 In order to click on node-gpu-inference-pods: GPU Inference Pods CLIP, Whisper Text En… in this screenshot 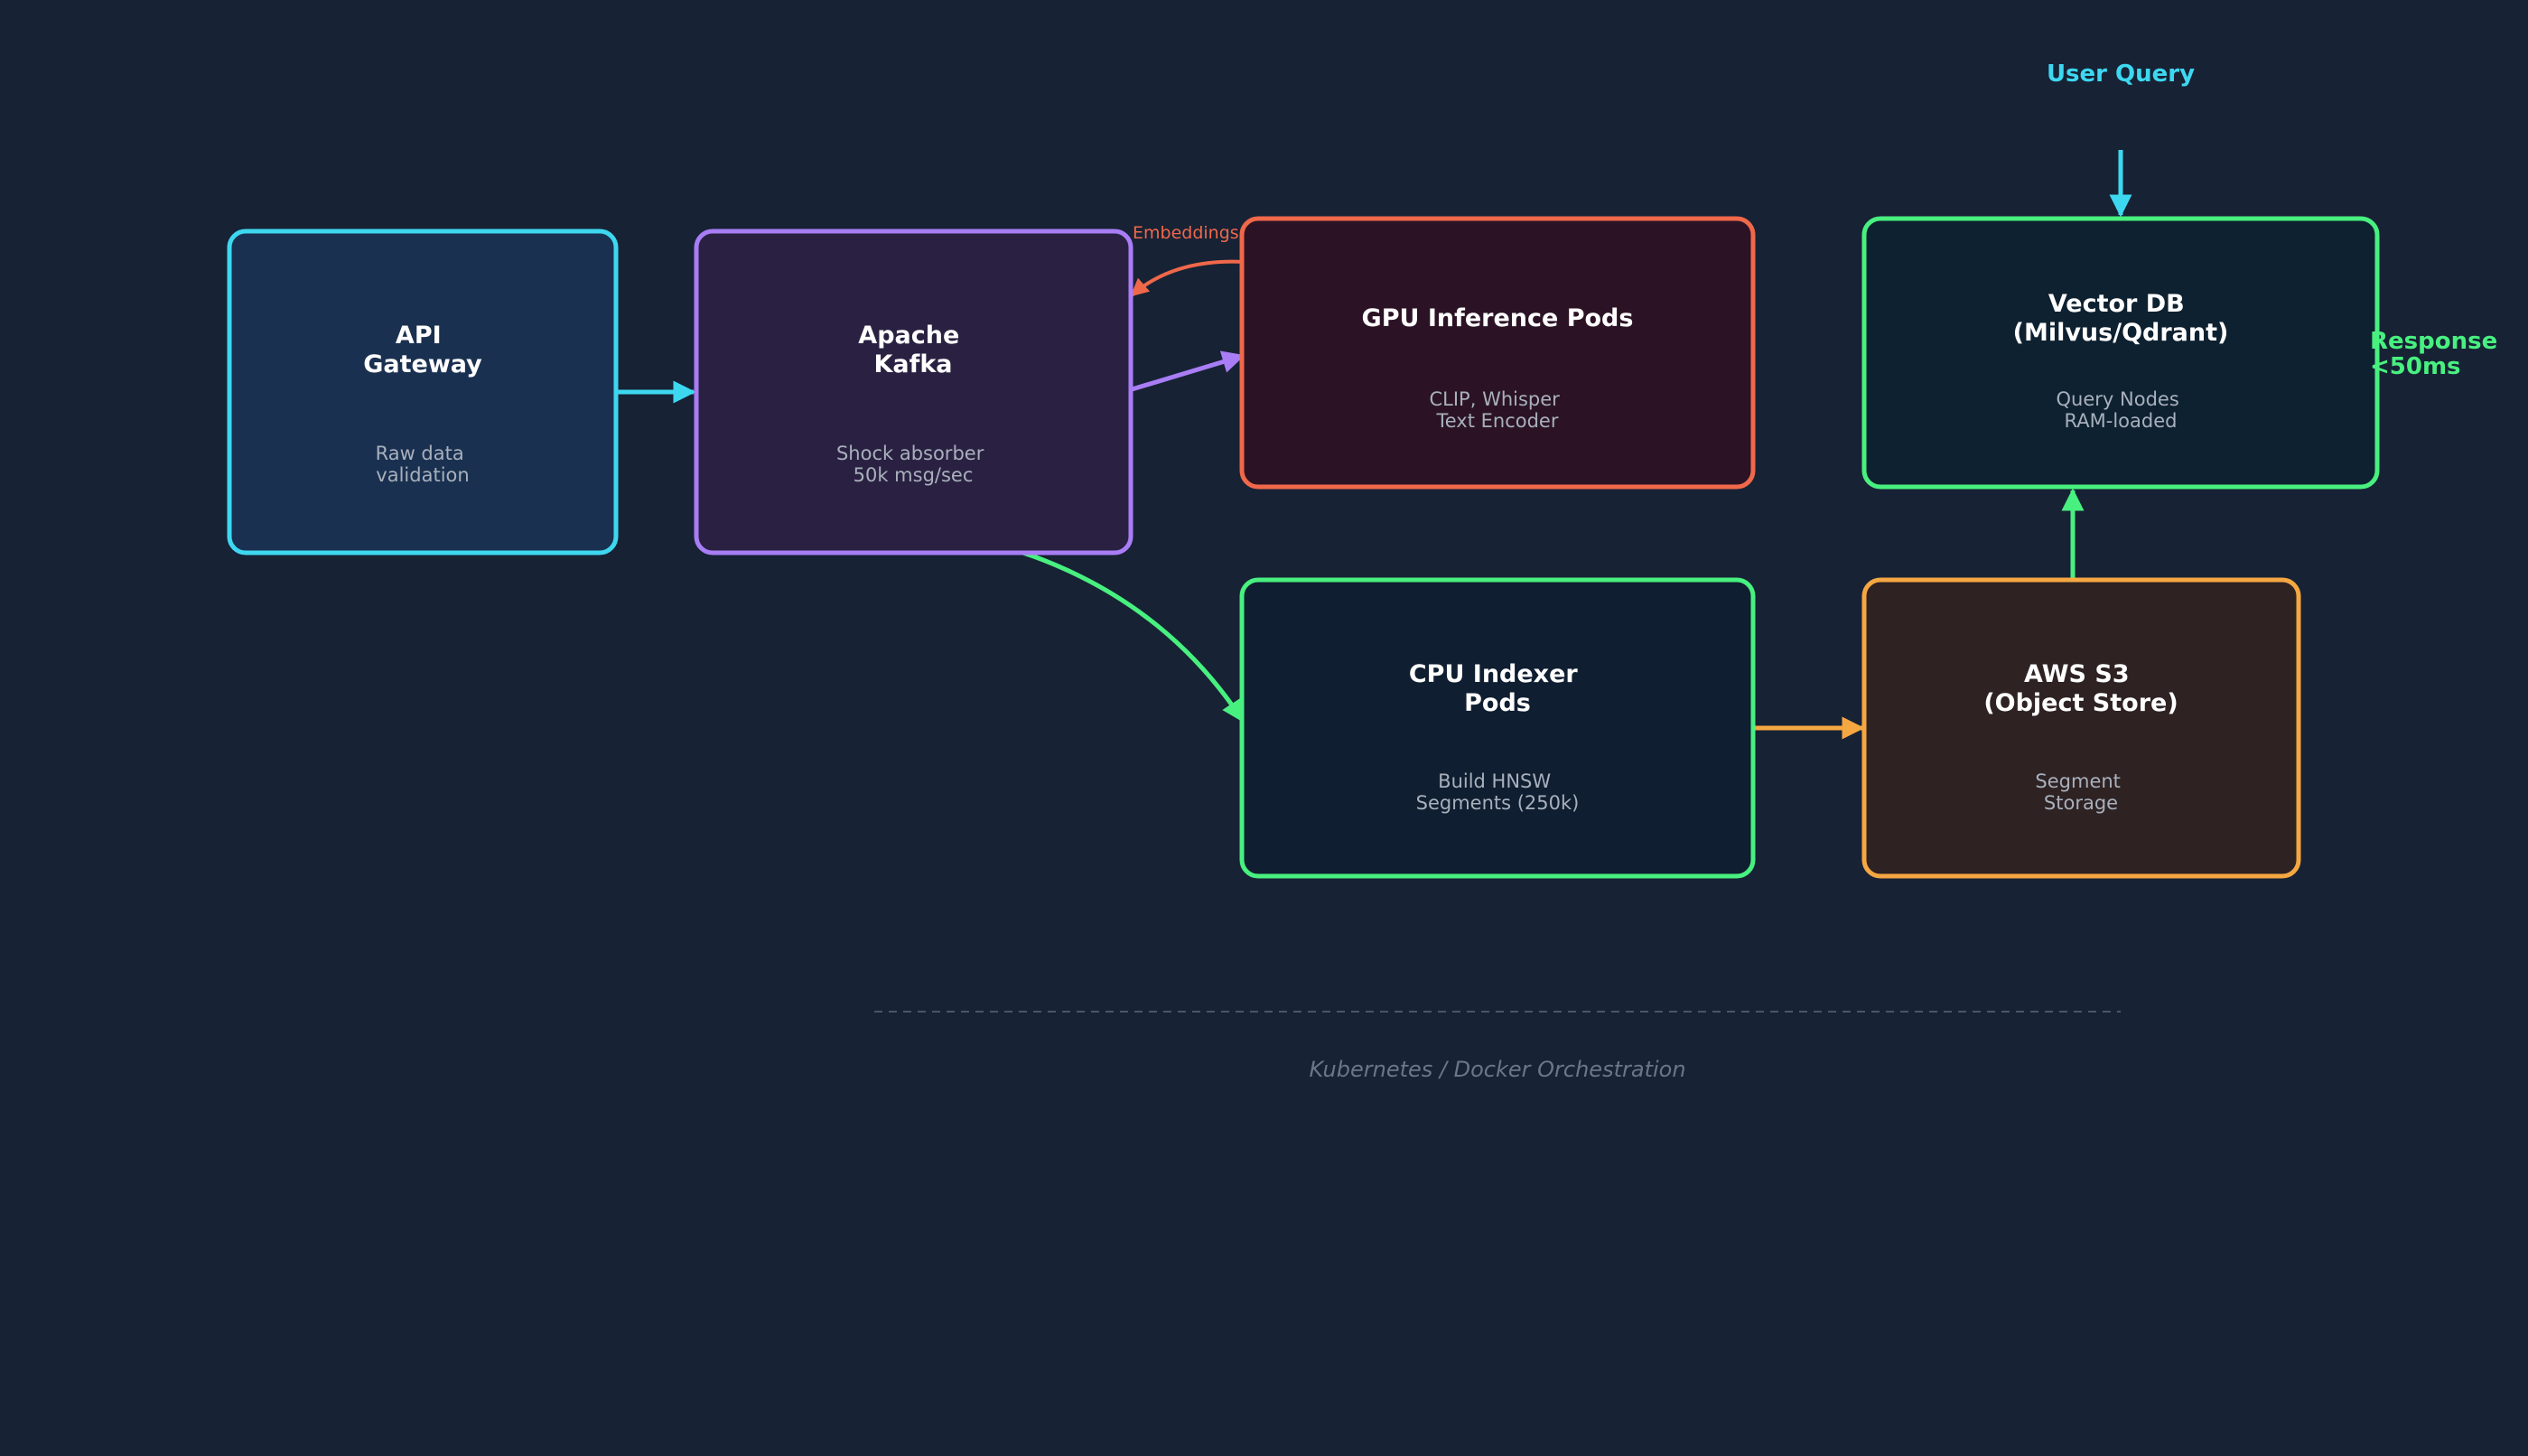, I will do `click(1497, 353)`.